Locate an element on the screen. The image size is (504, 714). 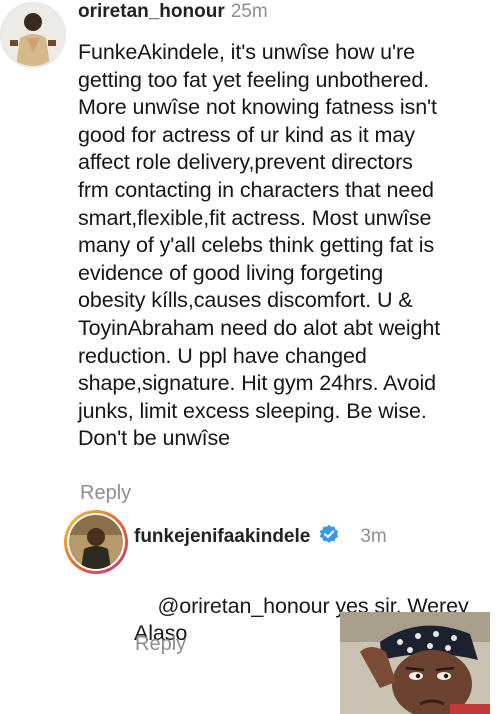
mention-link: @oriretan_honour is located at coordinates (244, 606).